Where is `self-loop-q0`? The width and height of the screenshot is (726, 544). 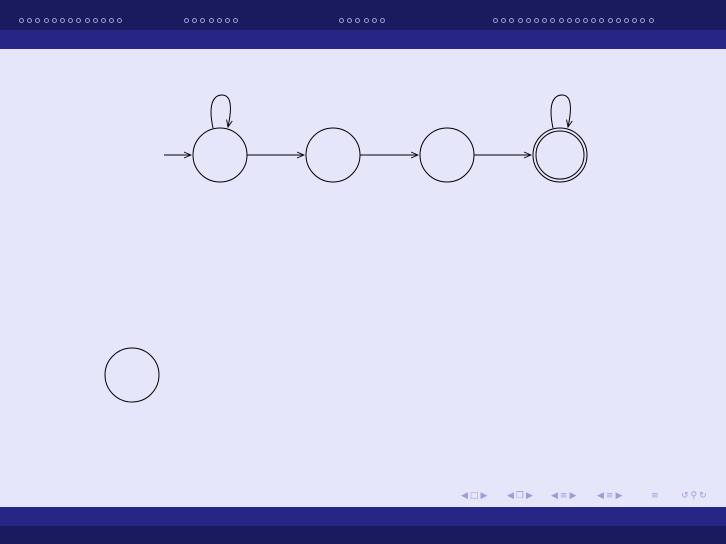 self-loop-q0 is located at coordinates (220, 111).